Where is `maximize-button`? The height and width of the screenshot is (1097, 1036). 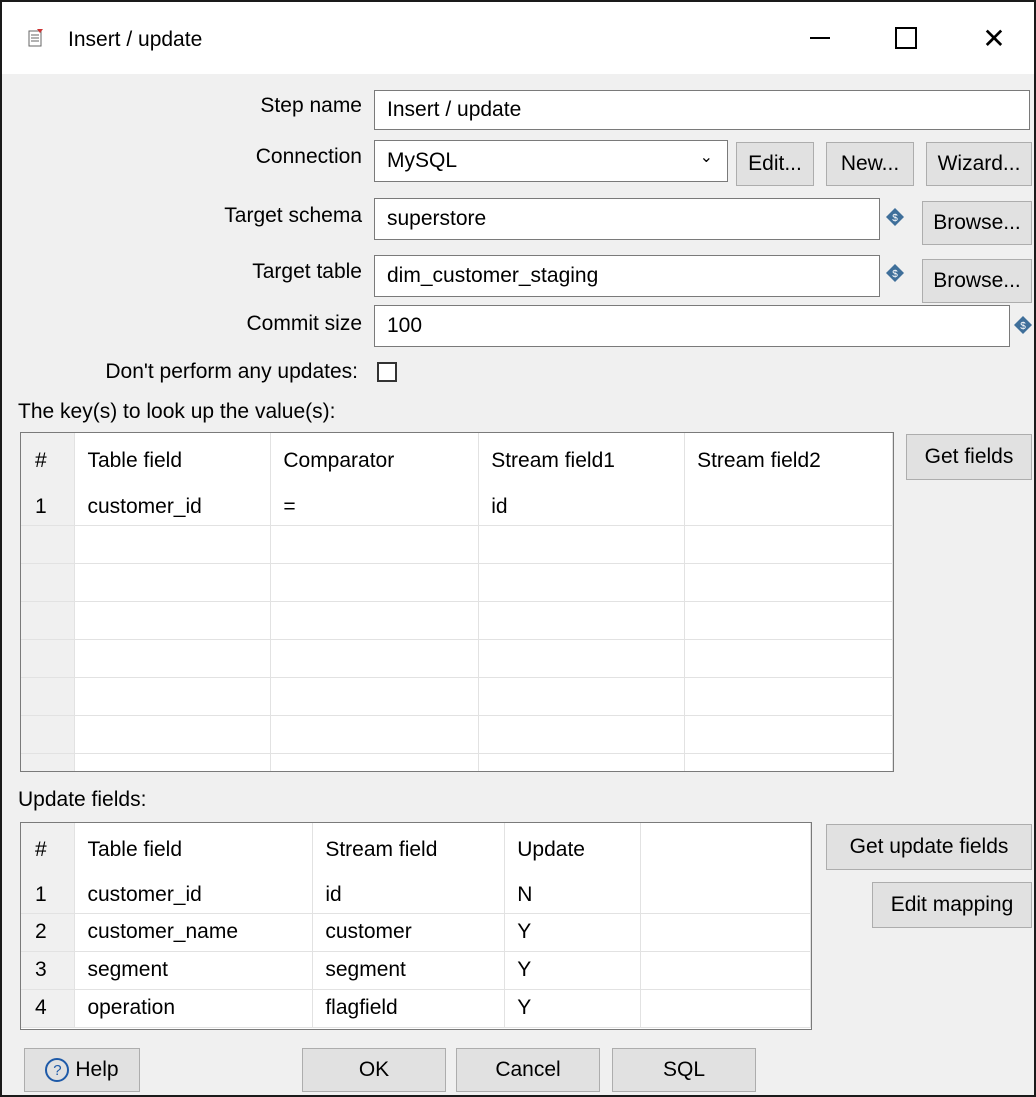 maximize-button is located at coordinates (906, 38).